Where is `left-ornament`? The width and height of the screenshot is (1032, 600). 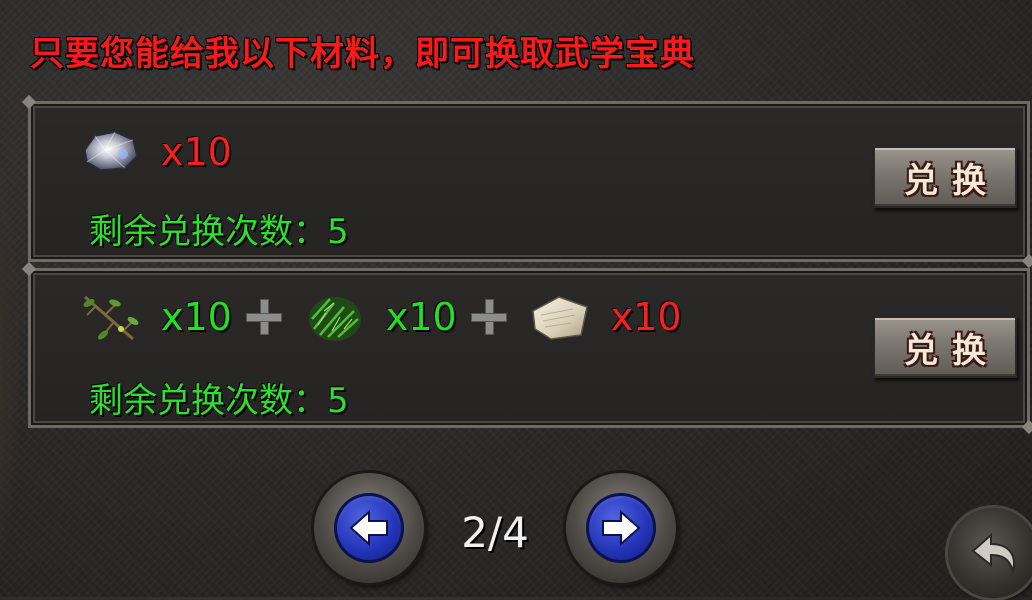
left-ornament is located at coordinates (10, 360).